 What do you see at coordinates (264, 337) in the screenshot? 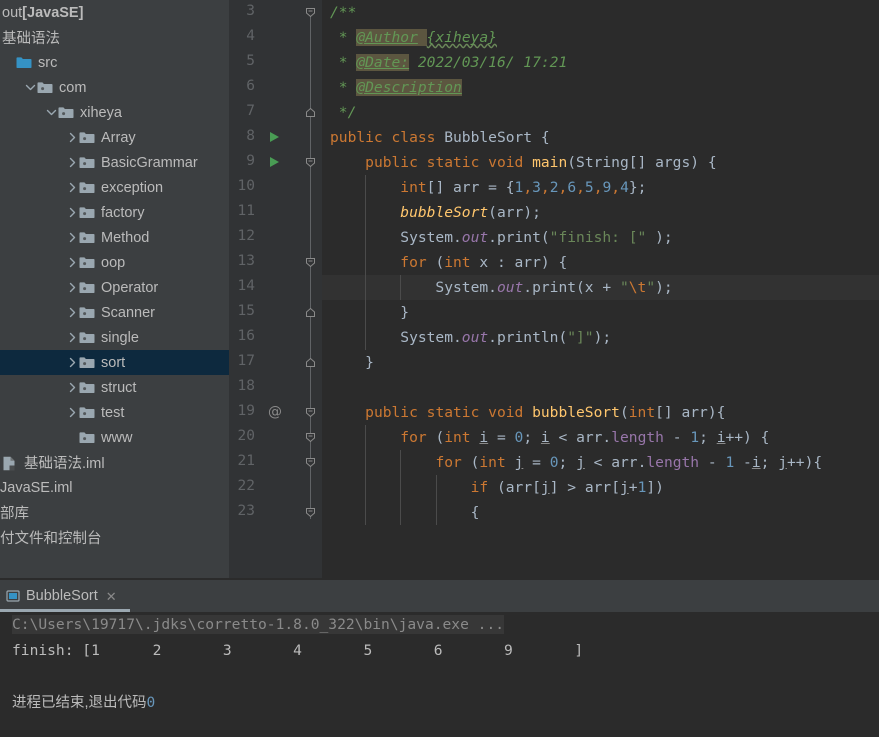
I see `gutter-line: 16` at bounding box center [264, 337].